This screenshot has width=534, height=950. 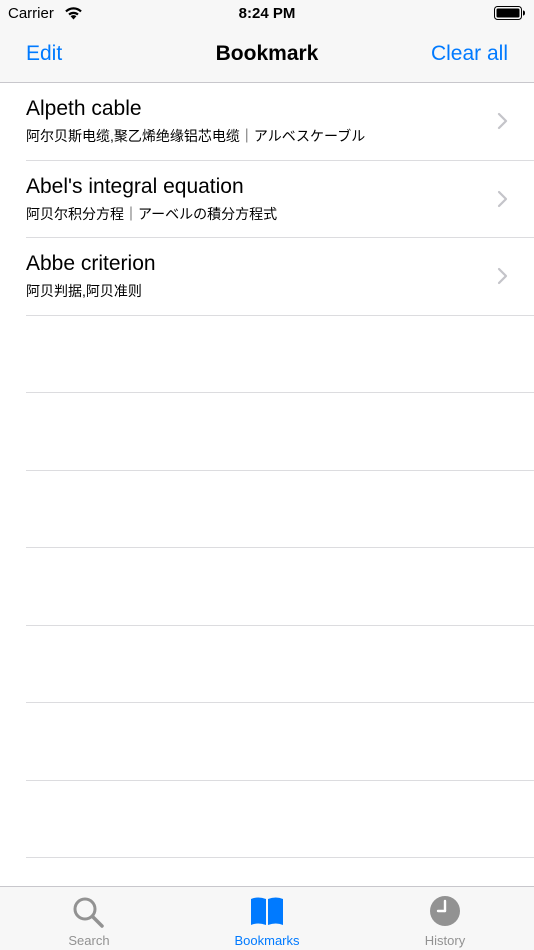 I want to click on bookmark-title: Alpeth cable, so click(x=84, y=108).